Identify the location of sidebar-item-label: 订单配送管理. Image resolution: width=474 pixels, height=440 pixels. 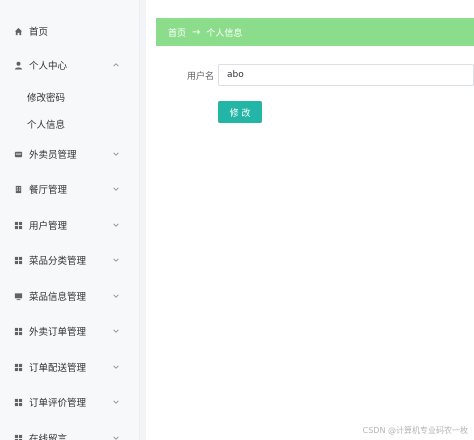
(58, 368).